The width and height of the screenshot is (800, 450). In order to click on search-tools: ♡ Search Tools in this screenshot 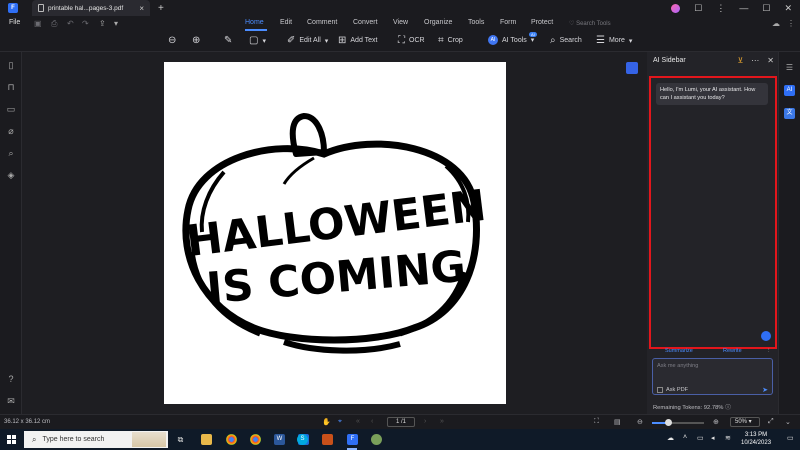, I will do `click(590, 23)`.